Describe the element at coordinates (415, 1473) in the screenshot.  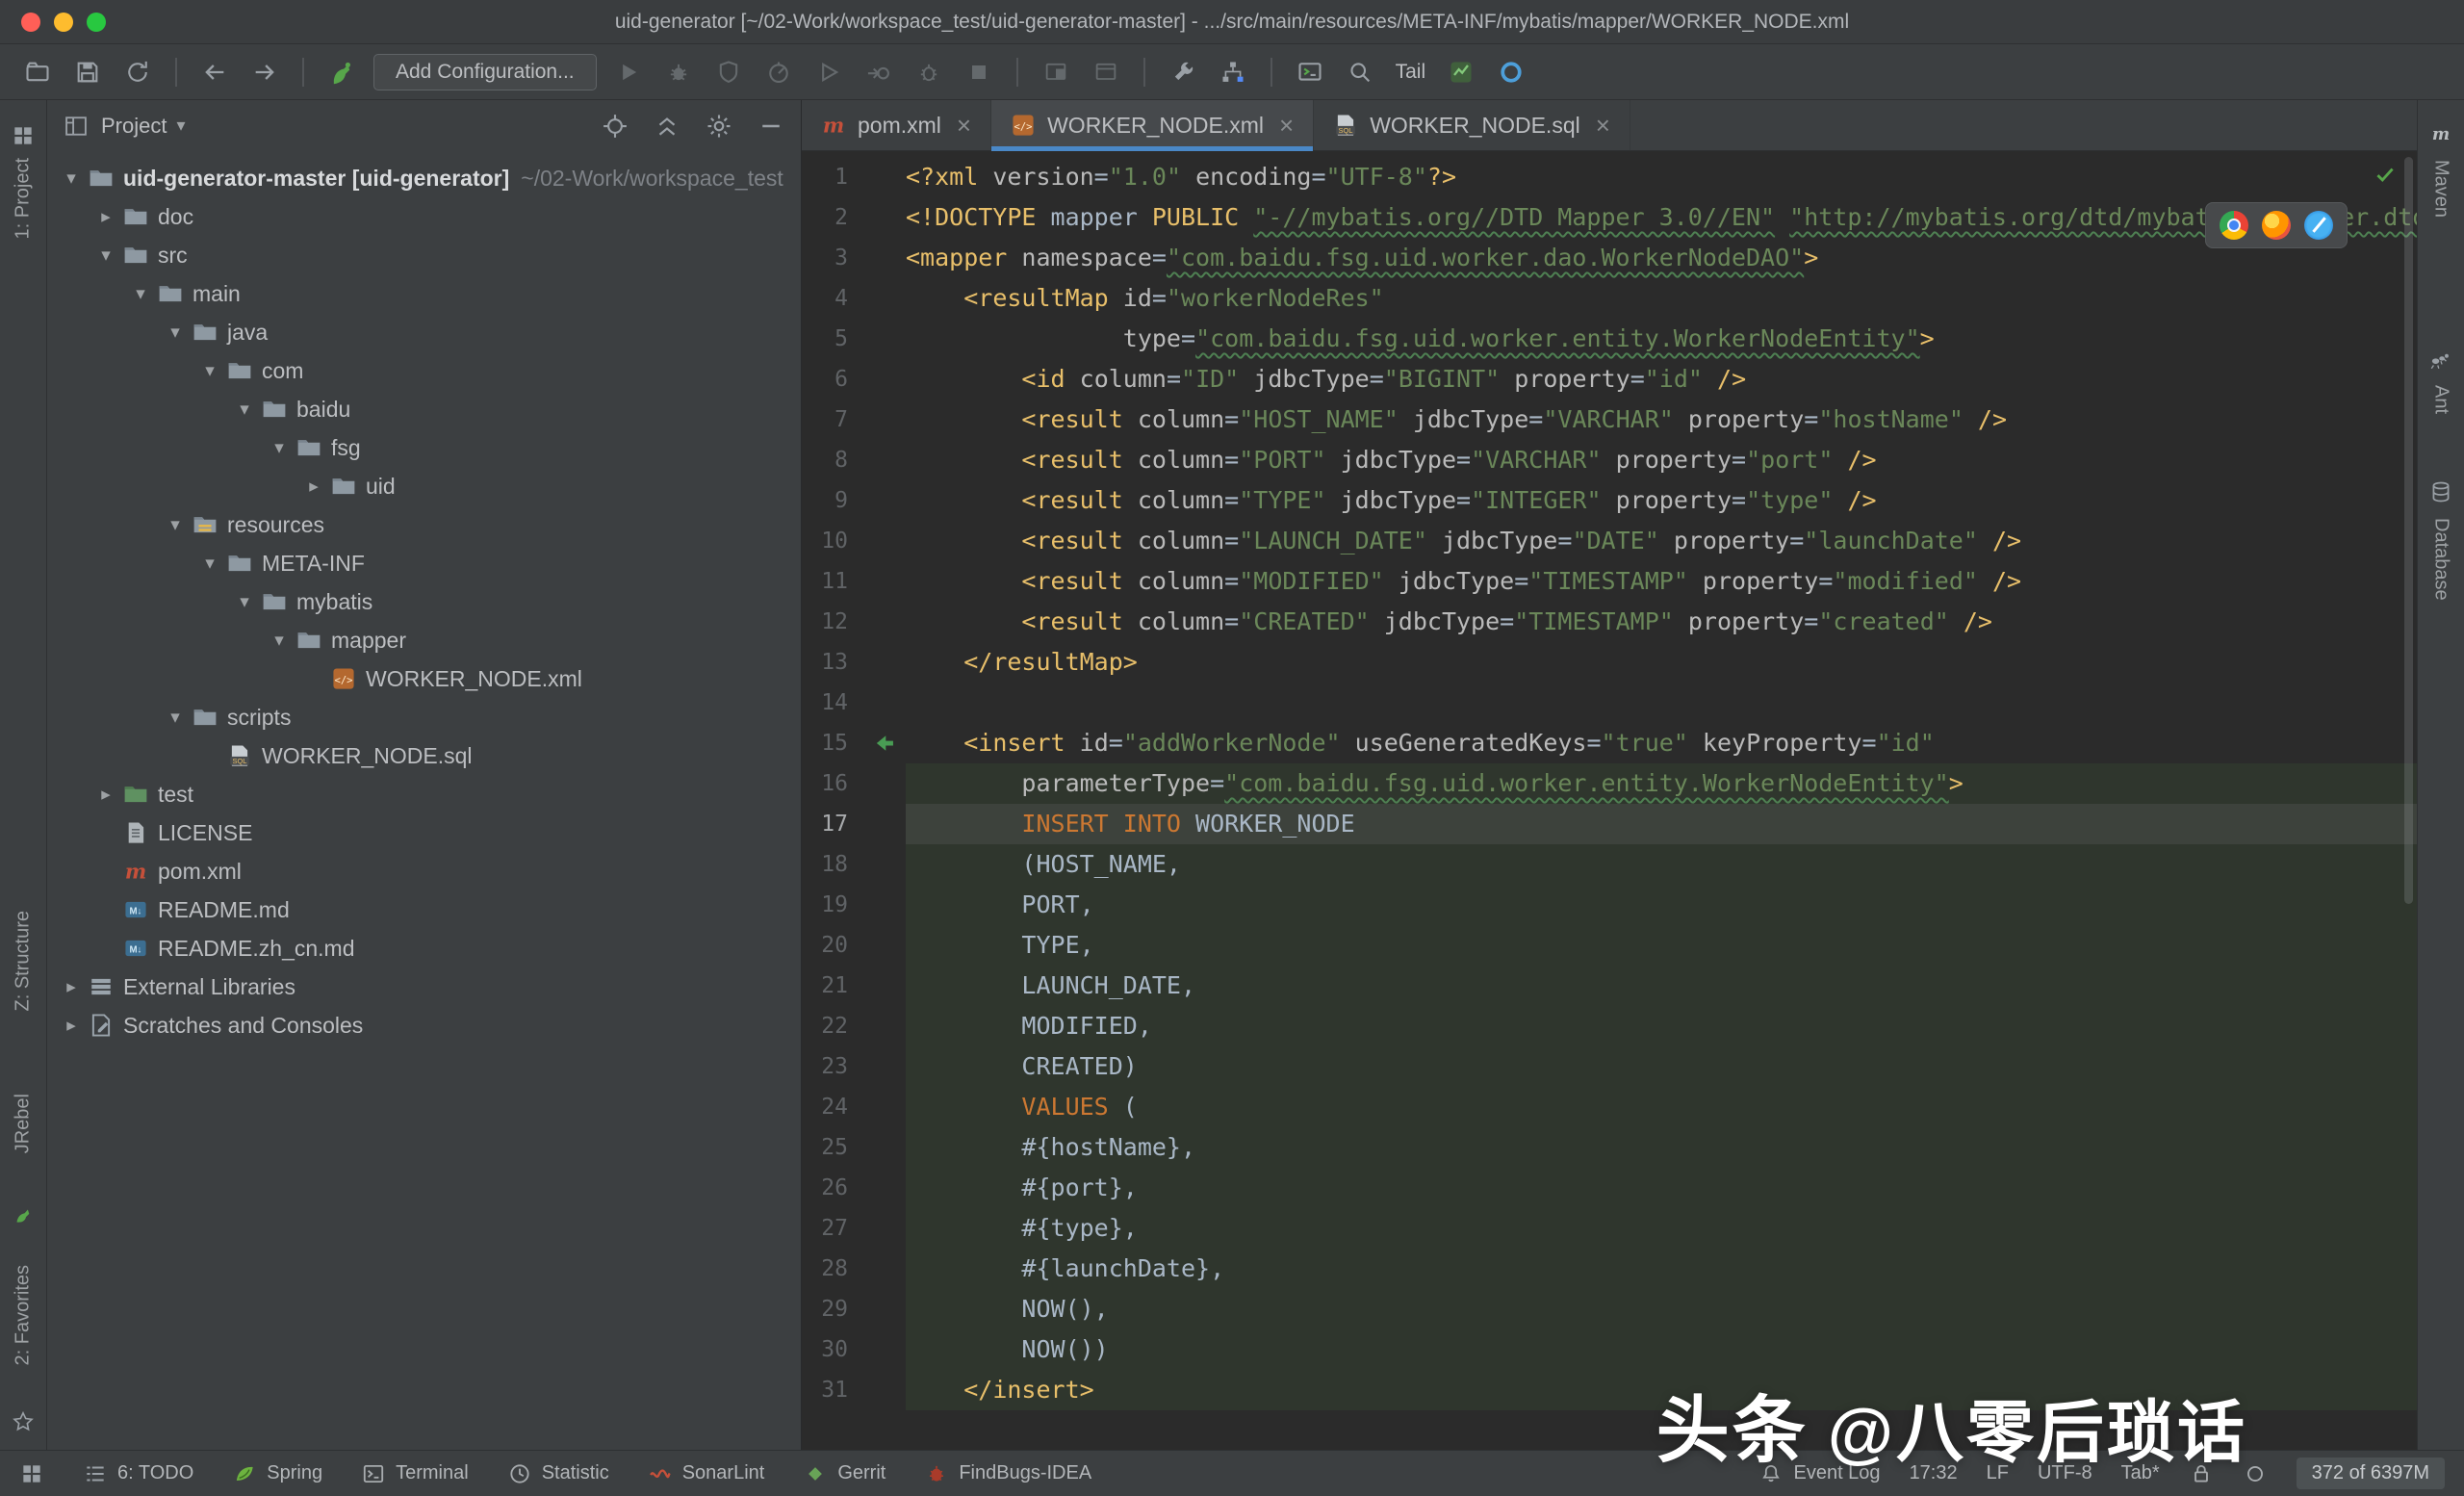
I see `status-terminal: Terminal` at that location.